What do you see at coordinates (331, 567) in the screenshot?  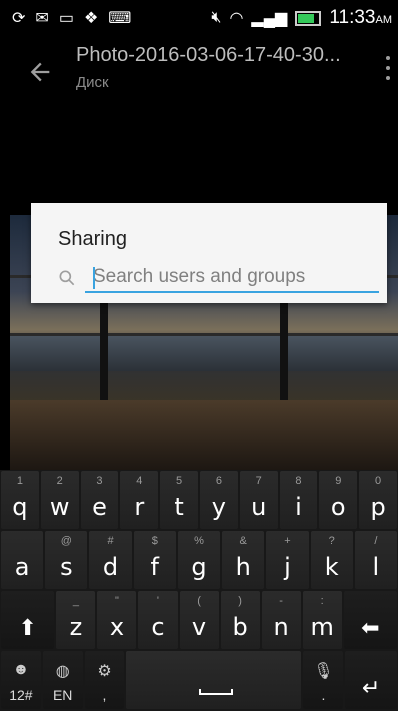 I see `key-label: k` at bounding box center [331, 567].